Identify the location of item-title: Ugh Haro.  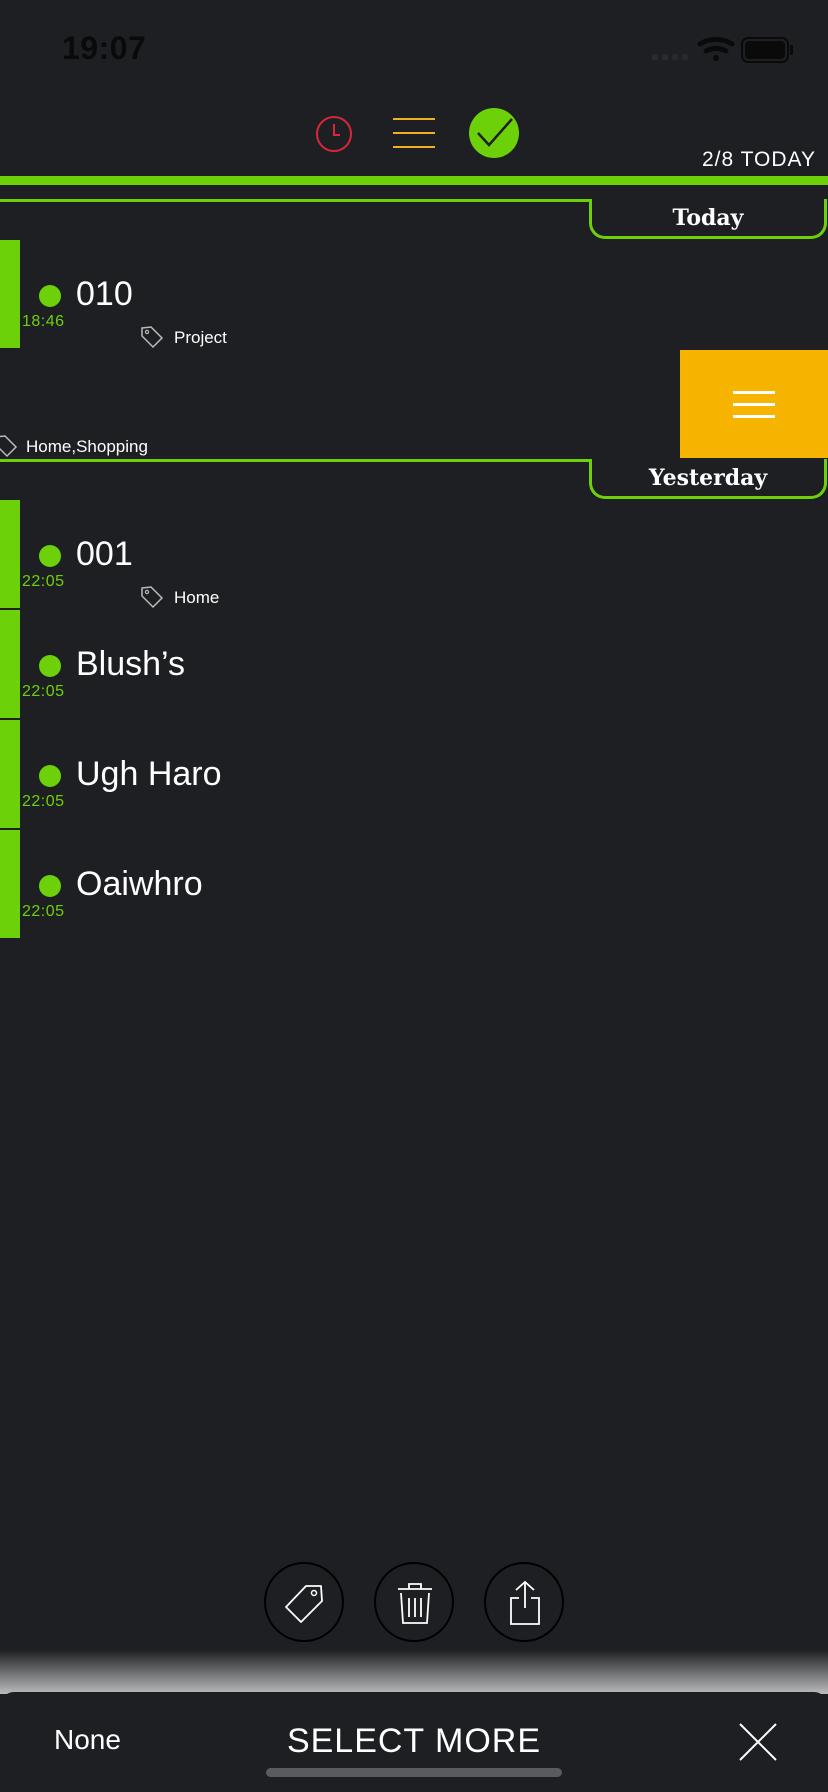
(149, 774).